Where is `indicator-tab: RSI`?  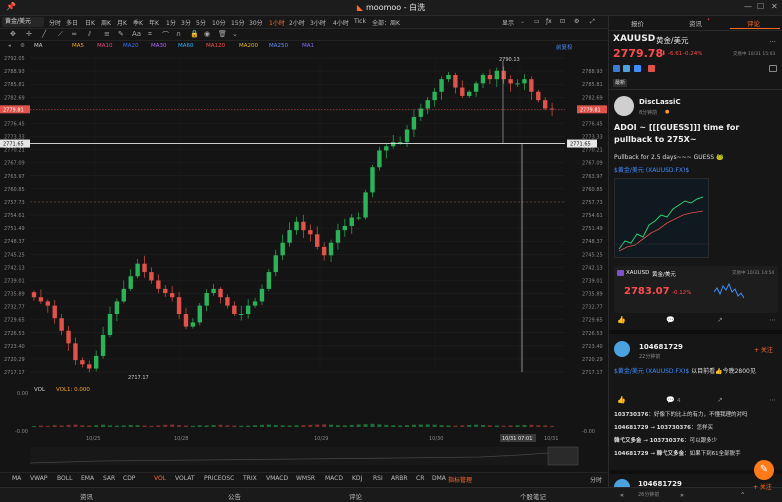
indicator-tab: RSI is located at coordinates (378, 478).